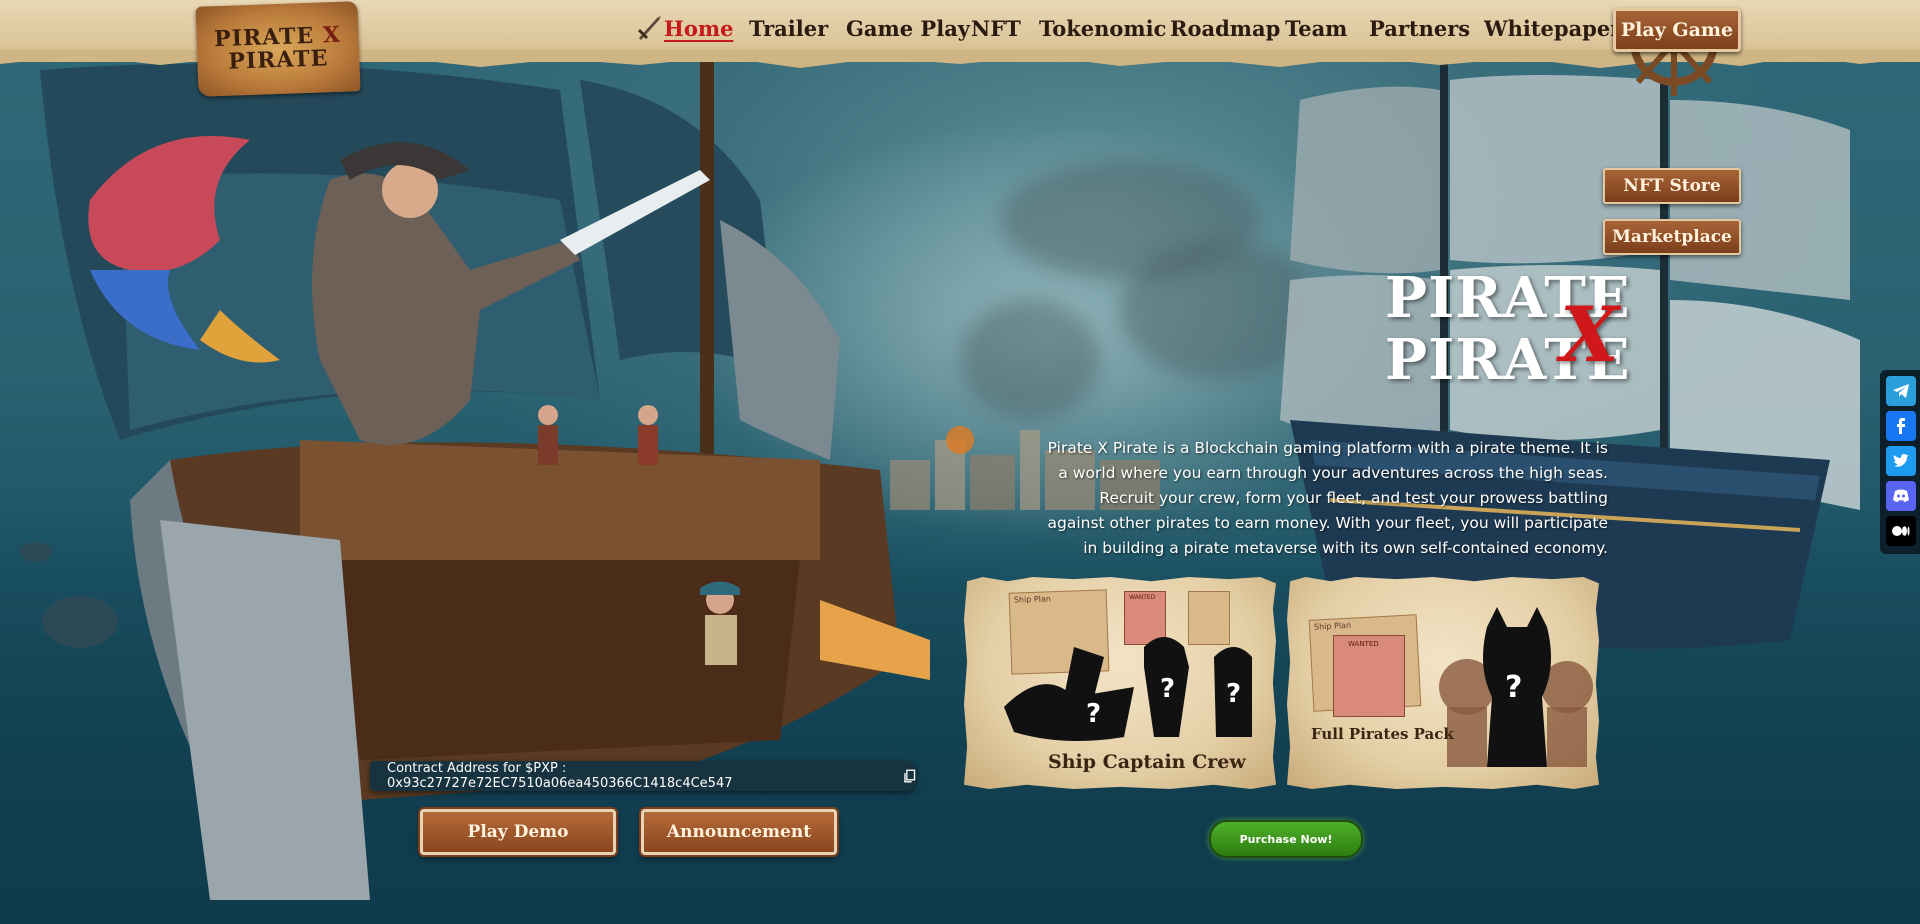 This screenshot has height=924, width=1920. What do you see at coordinates (649, 28) in the screenshot?
I see `sword-icon` at bounding box center [649, 28].